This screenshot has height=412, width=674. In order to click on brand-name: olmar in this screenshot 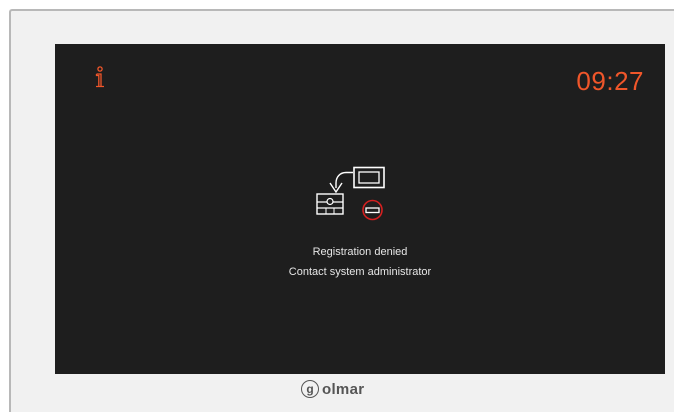, I will do `click(343, 389)`.